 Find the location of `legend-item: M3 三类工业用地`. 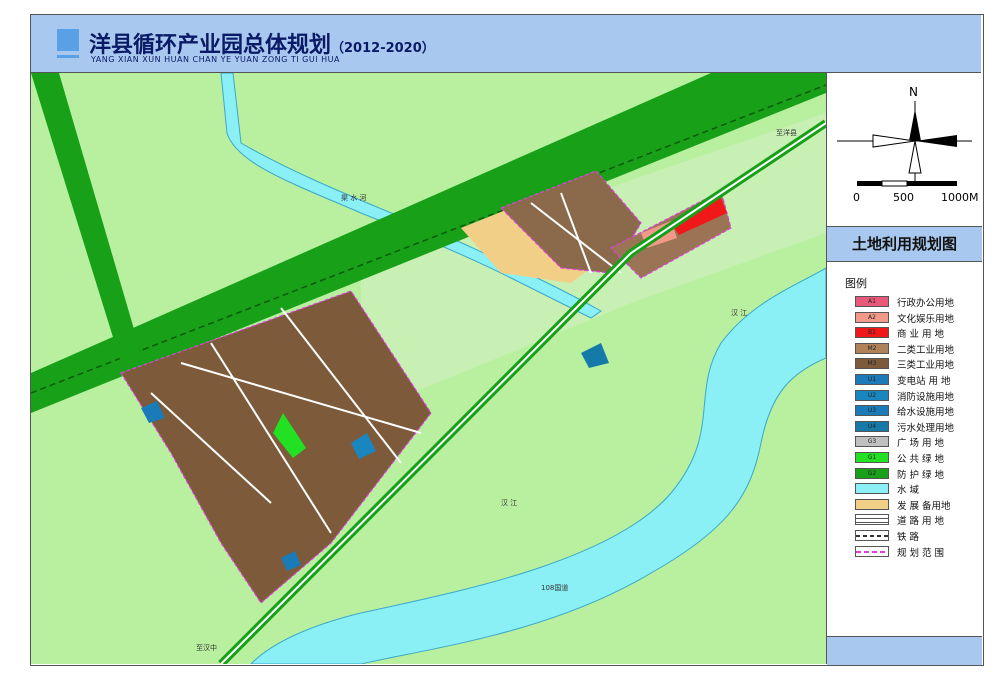

legend-item: M3 三类工业用地 is located at coordinates (917, 365).